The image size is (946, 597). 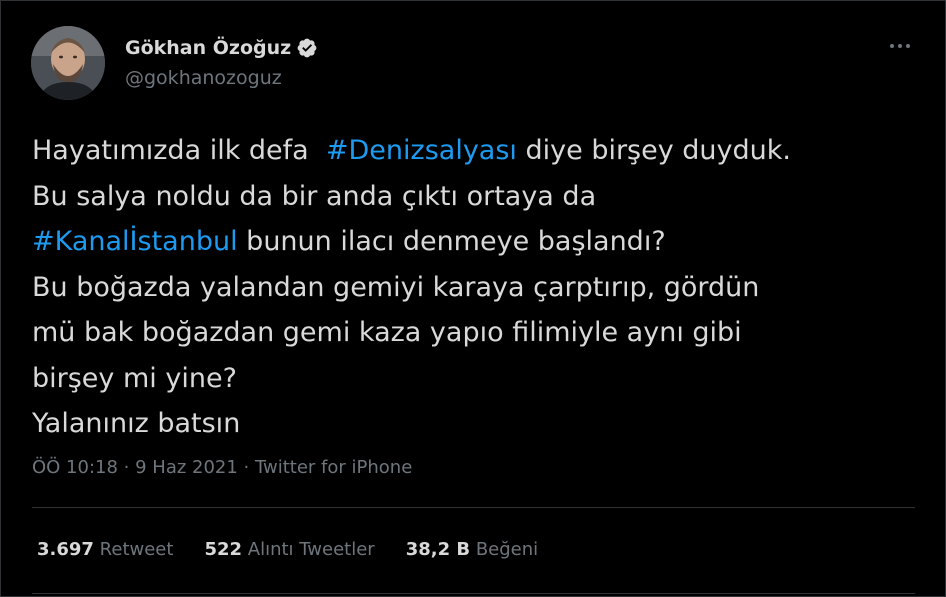 What do you see at coordinates (179, 150) in the screenshot?
I see `tweet-text-segment: Hayatımızda ilk defa` at bounding box center [179, 150].